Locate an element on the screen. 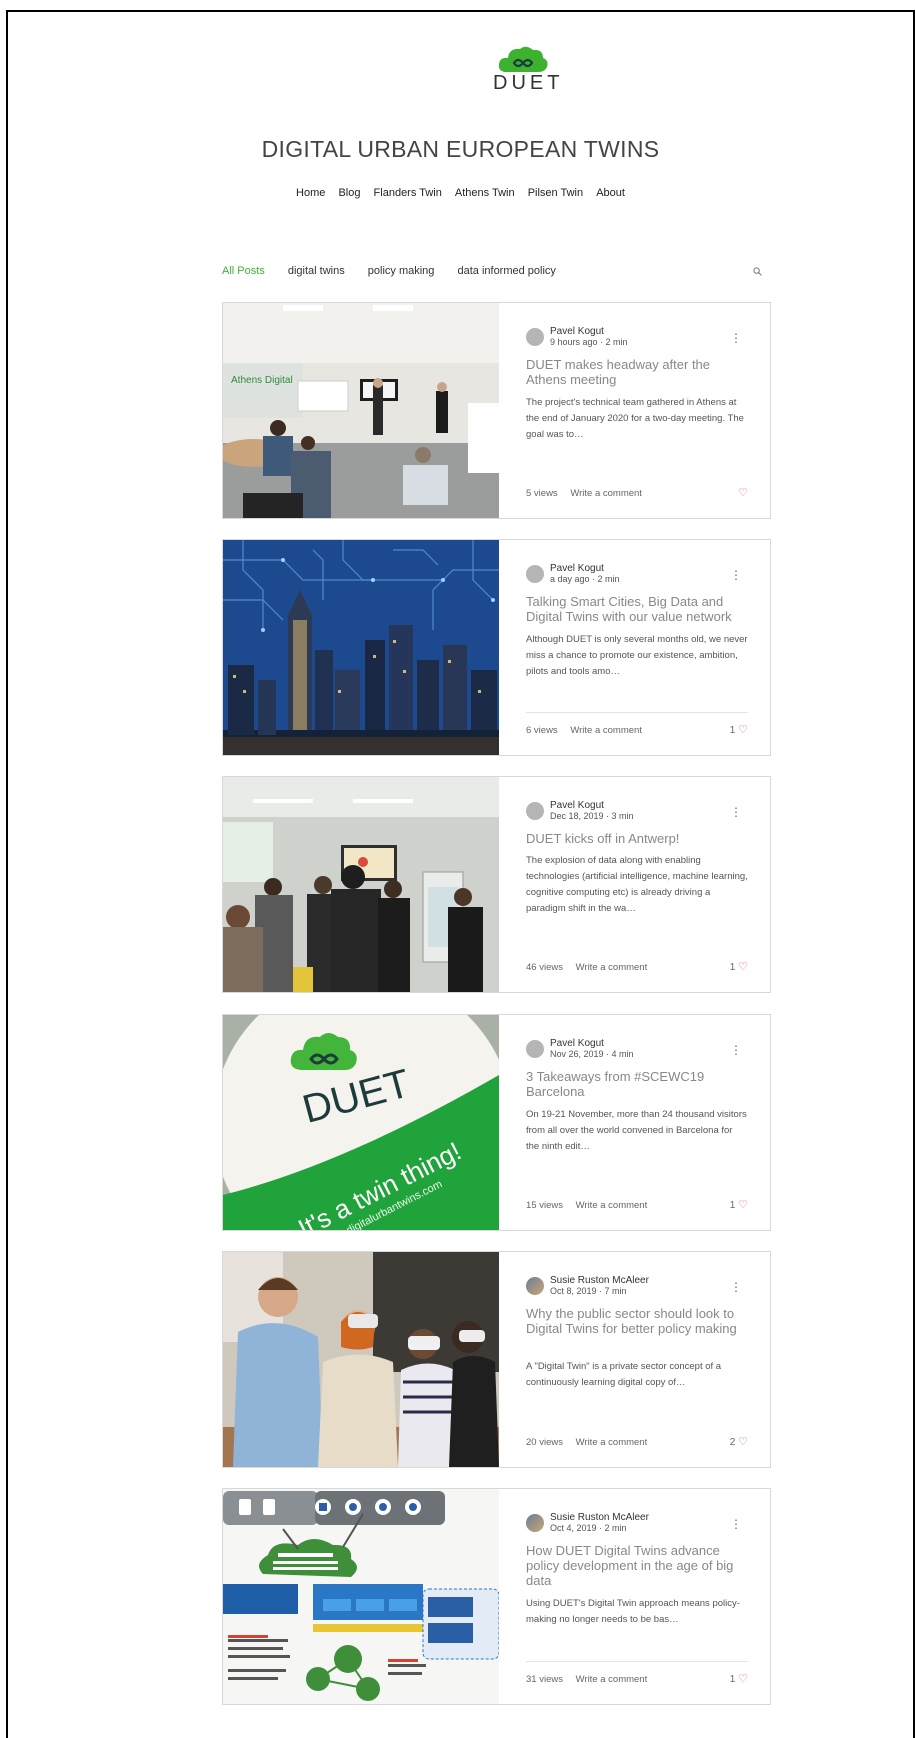 Image resolution: width=915 pixels, height=1738 pixels. post-stats: 20 views Write a comment is located at coordinates (591, 1442).